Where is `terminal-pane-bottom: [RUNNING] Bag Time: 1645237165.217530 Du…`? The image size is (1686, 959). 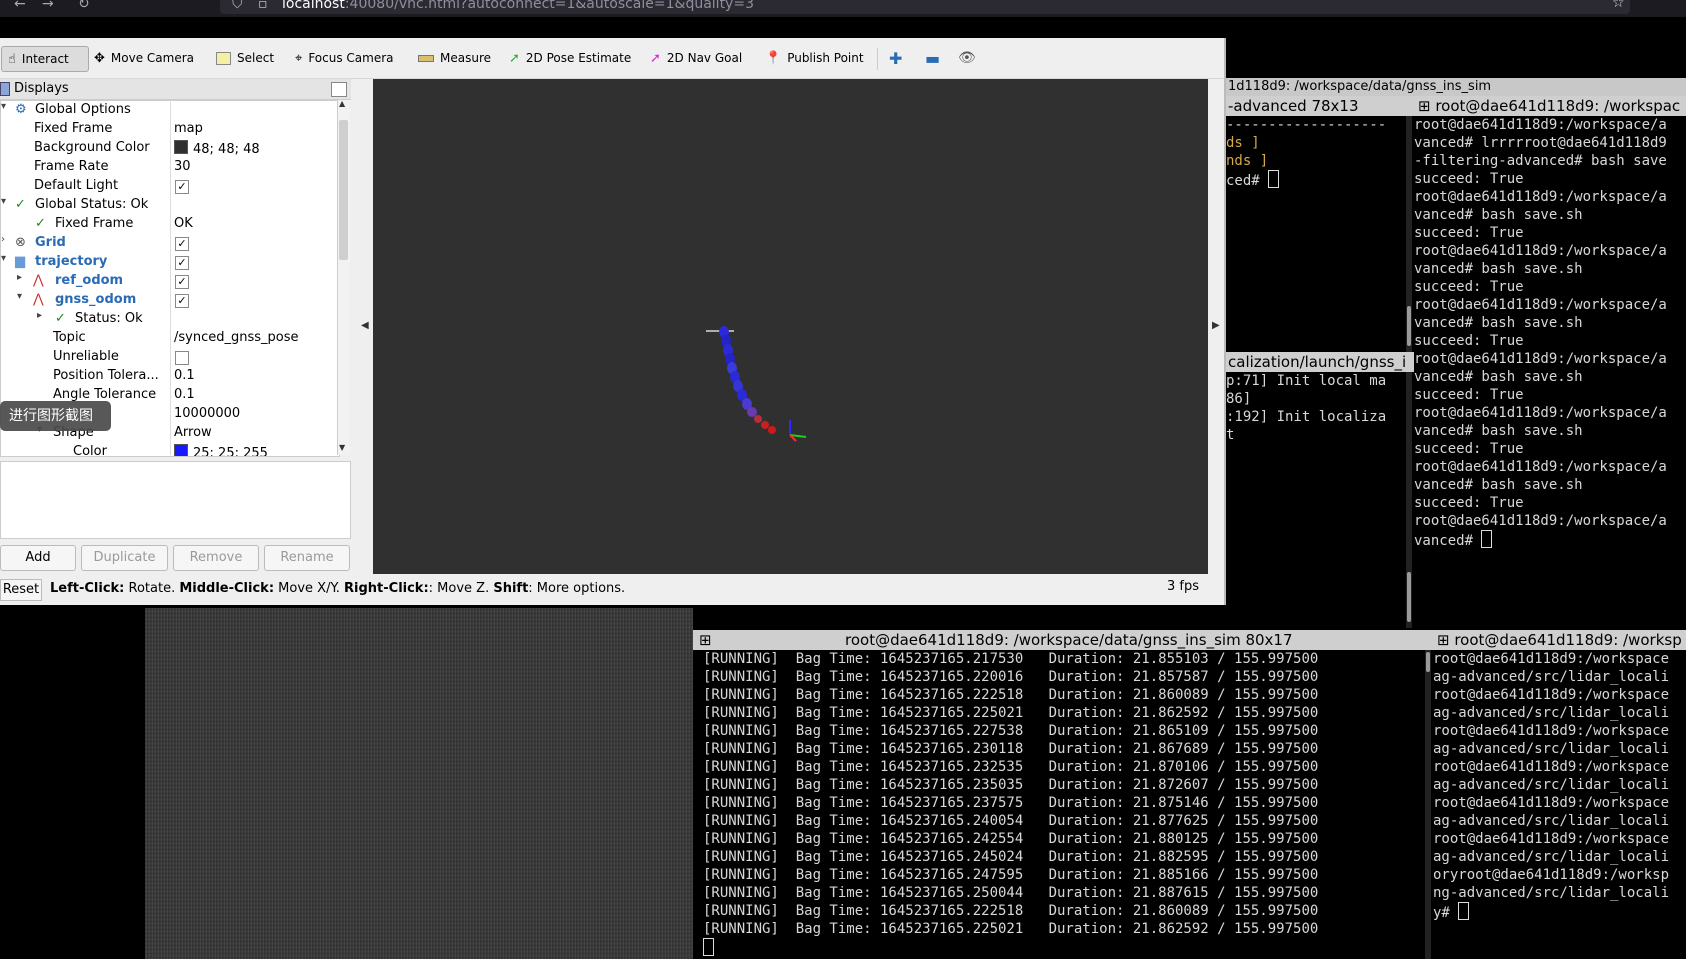
terminal-pane-bottom: [RUNNING] Bag Time: 1645237165.217530 Du… is located at coordinates (1063, 804).